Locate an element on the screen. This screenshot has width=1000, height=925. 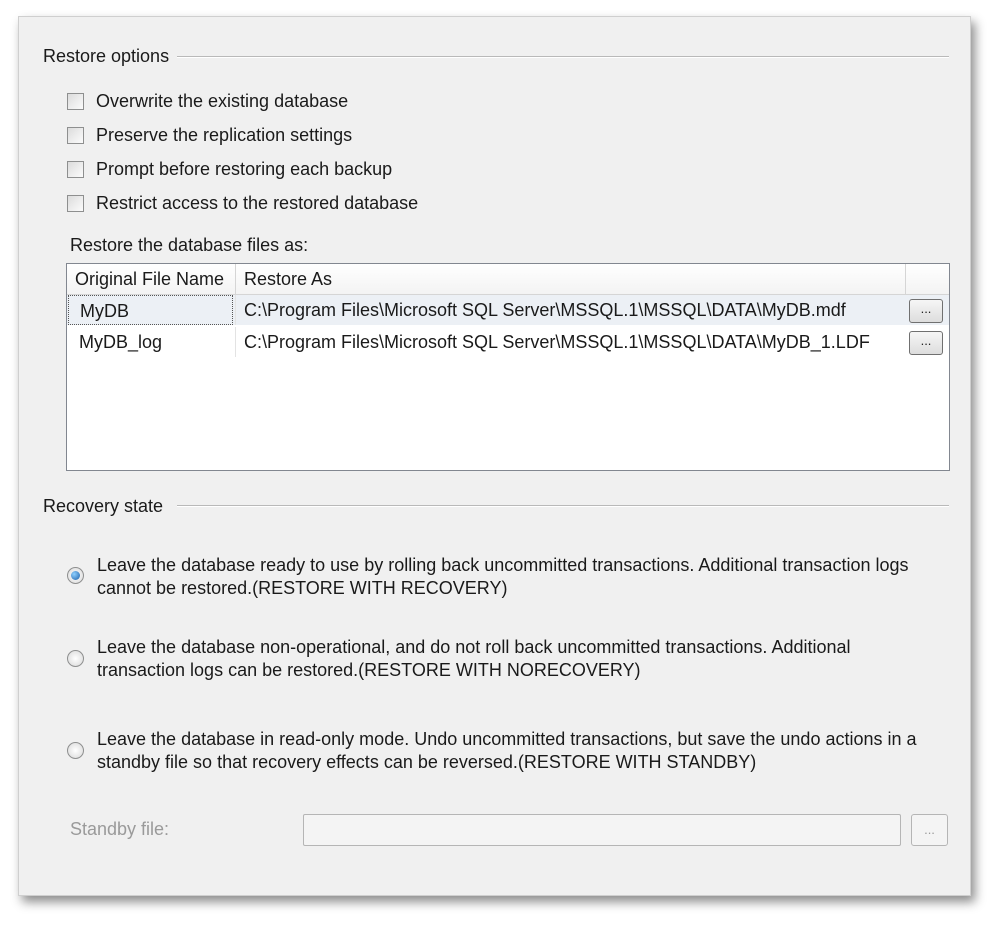
prompt-before-restore-checkbox-row: Prompt before restoring each backup is located at coordinates (229, 169).